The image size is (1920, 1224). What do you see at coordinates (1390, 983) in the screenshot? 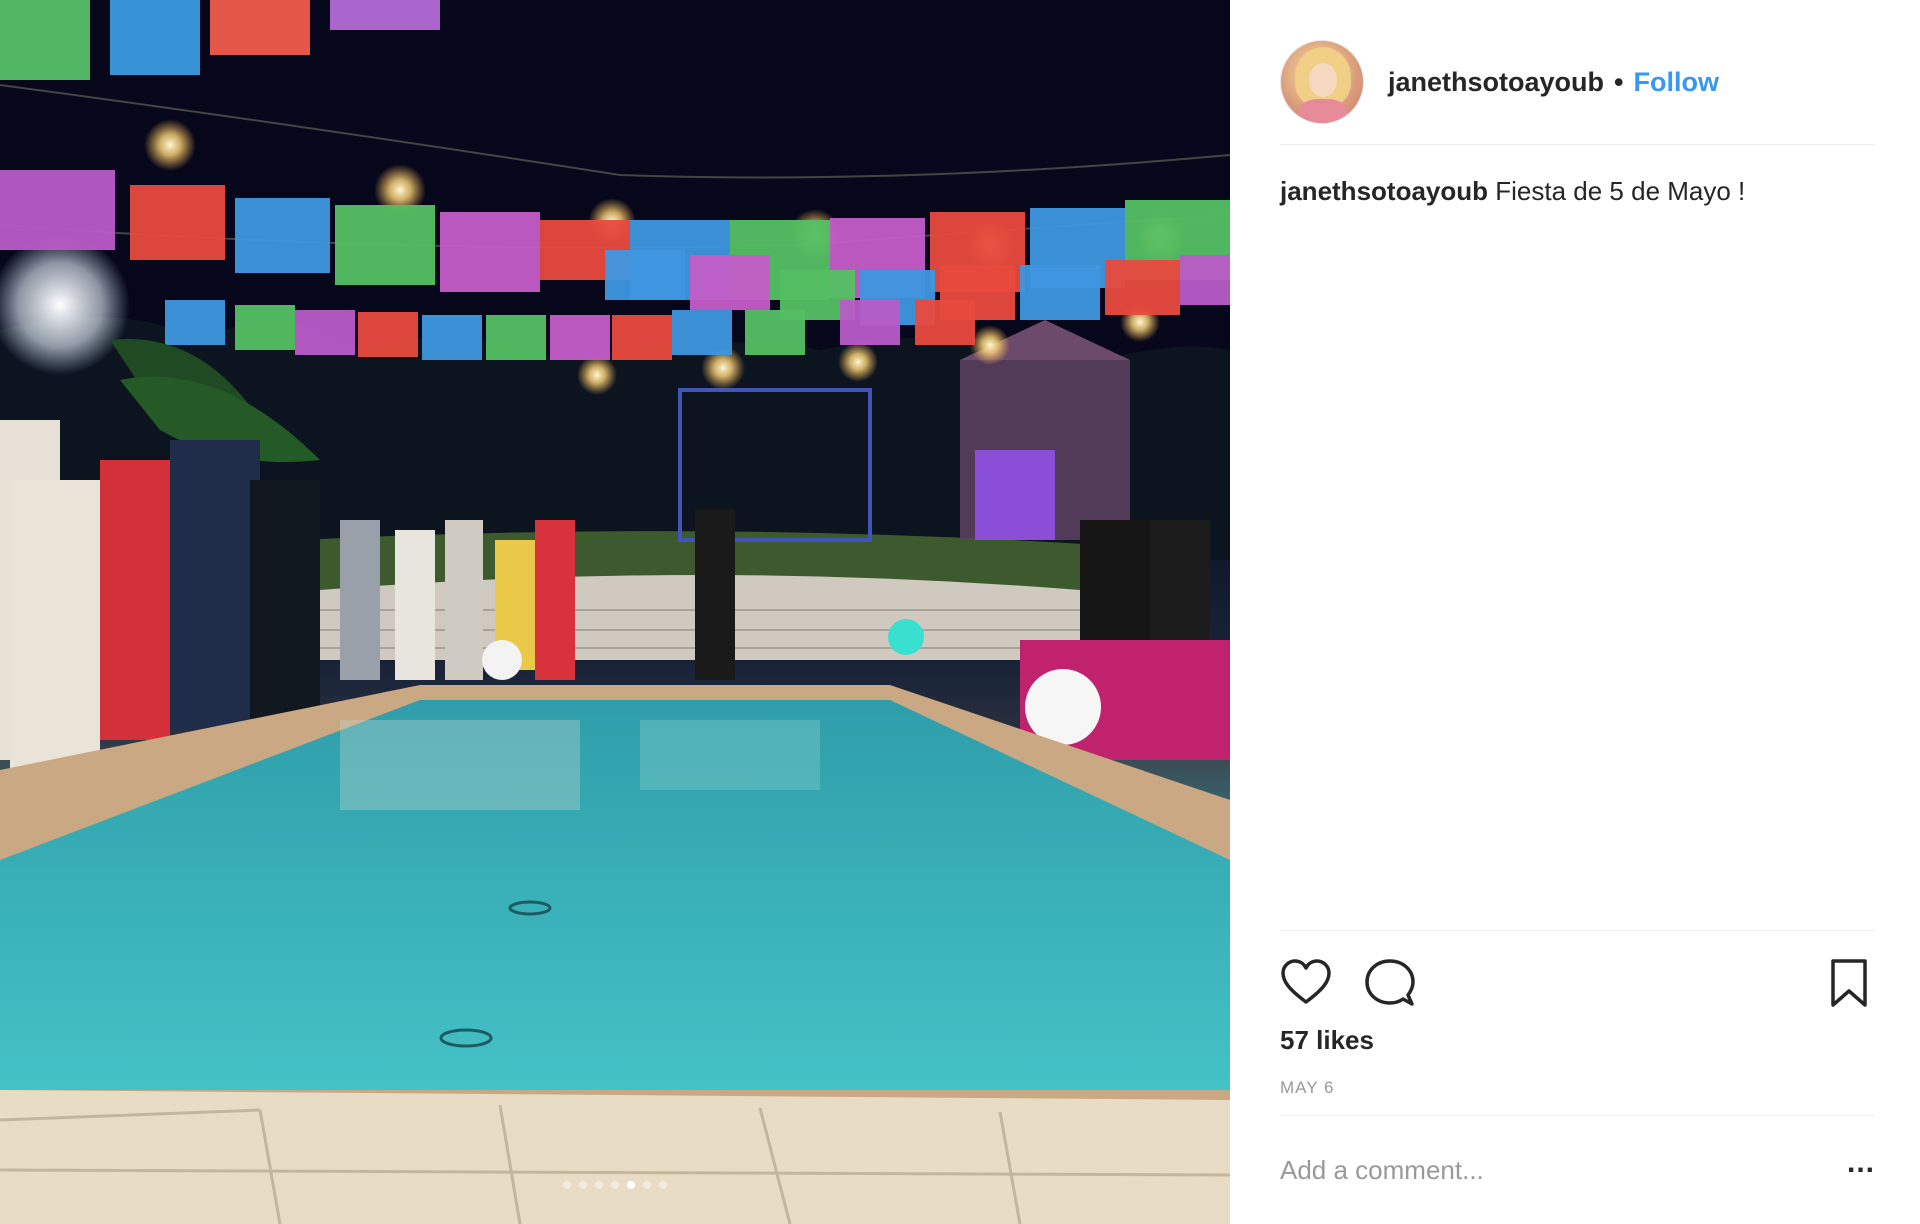
I see `comment-icon` at bounding box center [1390, 983].